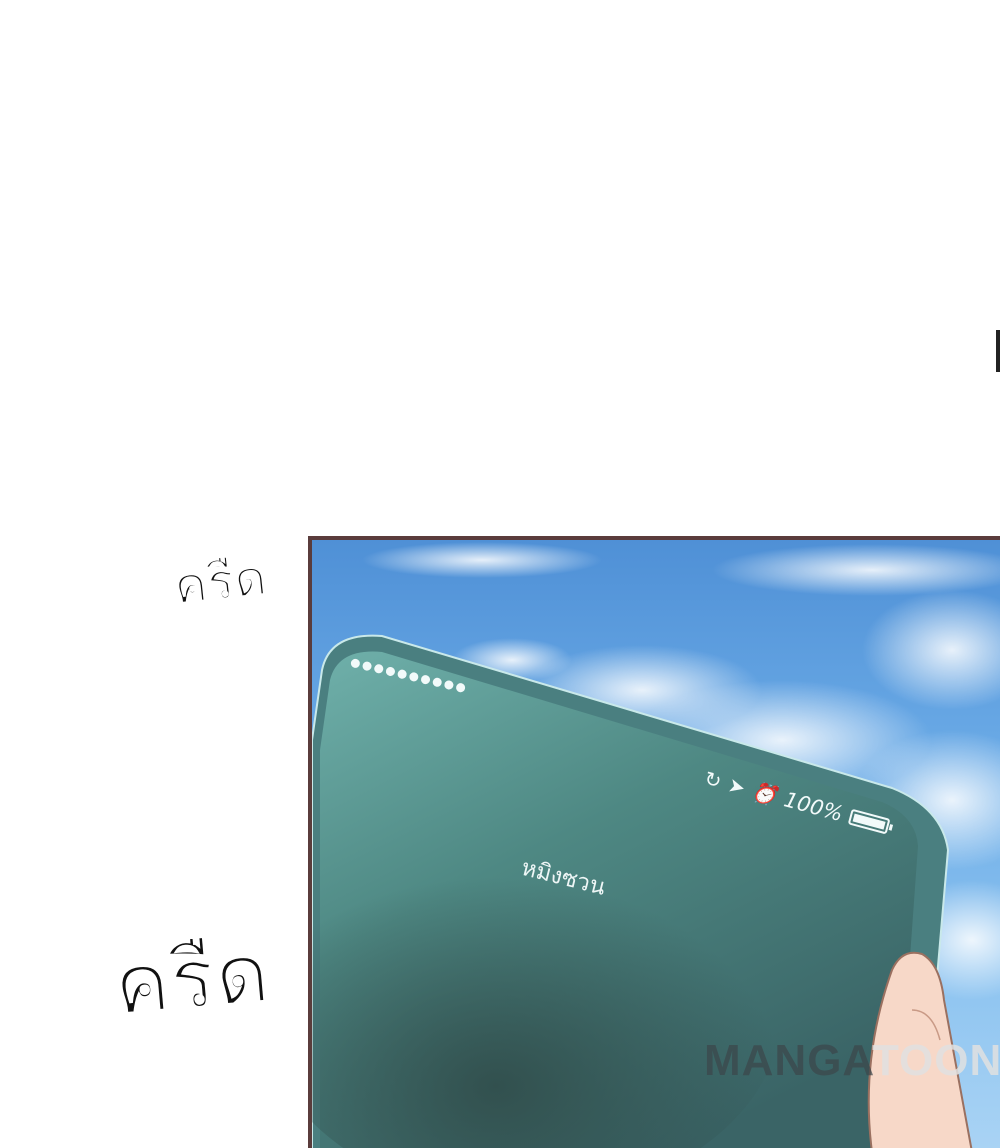  What do you see at coordinates (220, 582) in the screenshot?
I see `sound-effect-small: ครืด` at bounding box center [220, 582].